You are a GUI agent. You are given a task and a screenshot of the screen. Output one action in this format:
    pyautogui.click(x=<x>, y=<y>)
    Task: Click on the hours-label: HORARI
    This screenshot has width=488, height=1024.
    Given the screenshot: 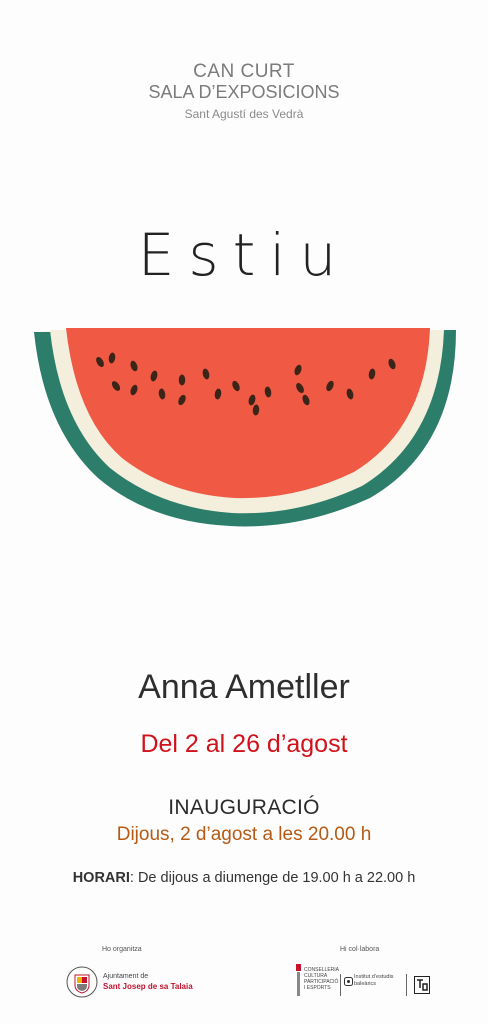 What is the action you would take?
    pyautogui.click(x=101, y=878)
    